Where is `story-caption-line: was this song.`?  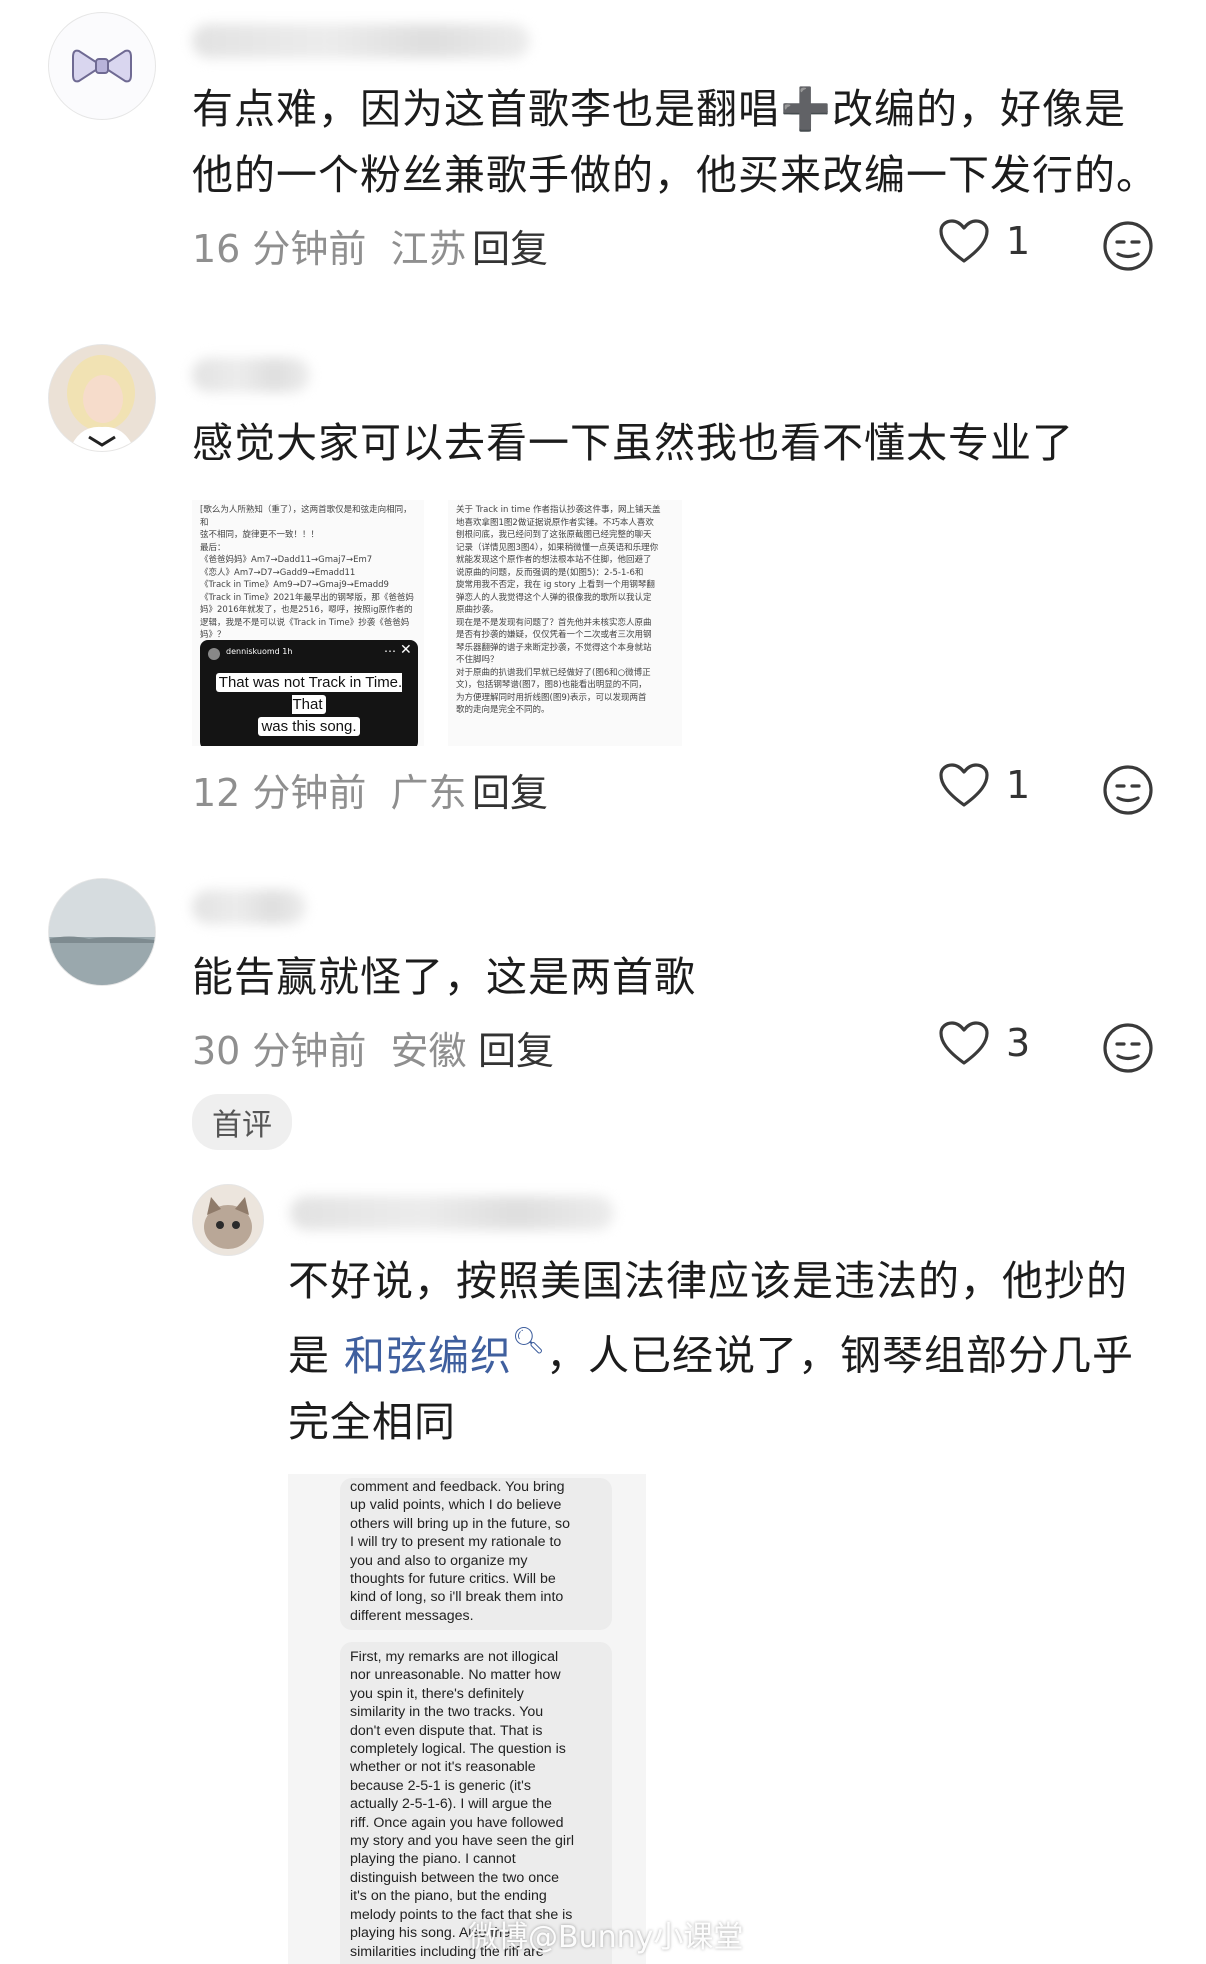 story-caption-line: was this song. is located at coordinates (309, 726).